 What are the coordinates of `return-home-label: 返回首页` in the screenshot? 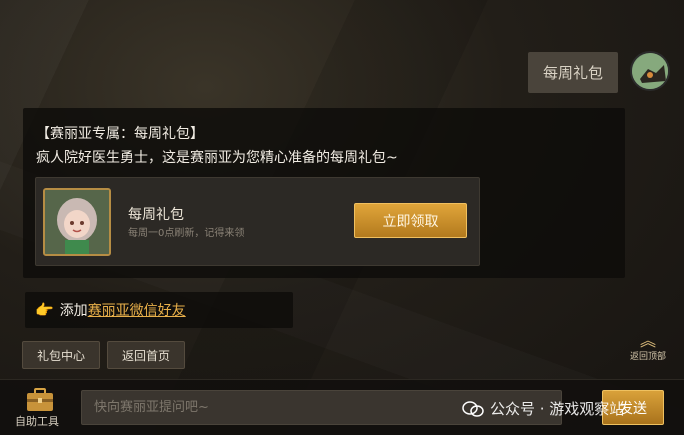 It's located at (145, 355).